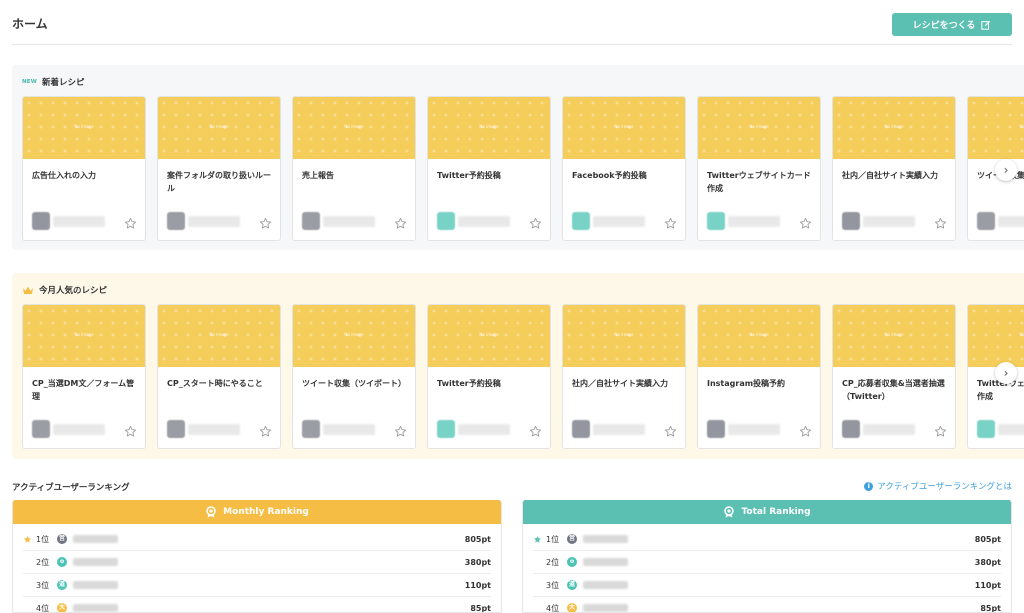 The image size is (1024, 613). What do you see at coordinates (354, 376) in the screenshot?
I see `recipe-card: No image ツイート収集（ツイボート）` at bounding box center [354, 376].